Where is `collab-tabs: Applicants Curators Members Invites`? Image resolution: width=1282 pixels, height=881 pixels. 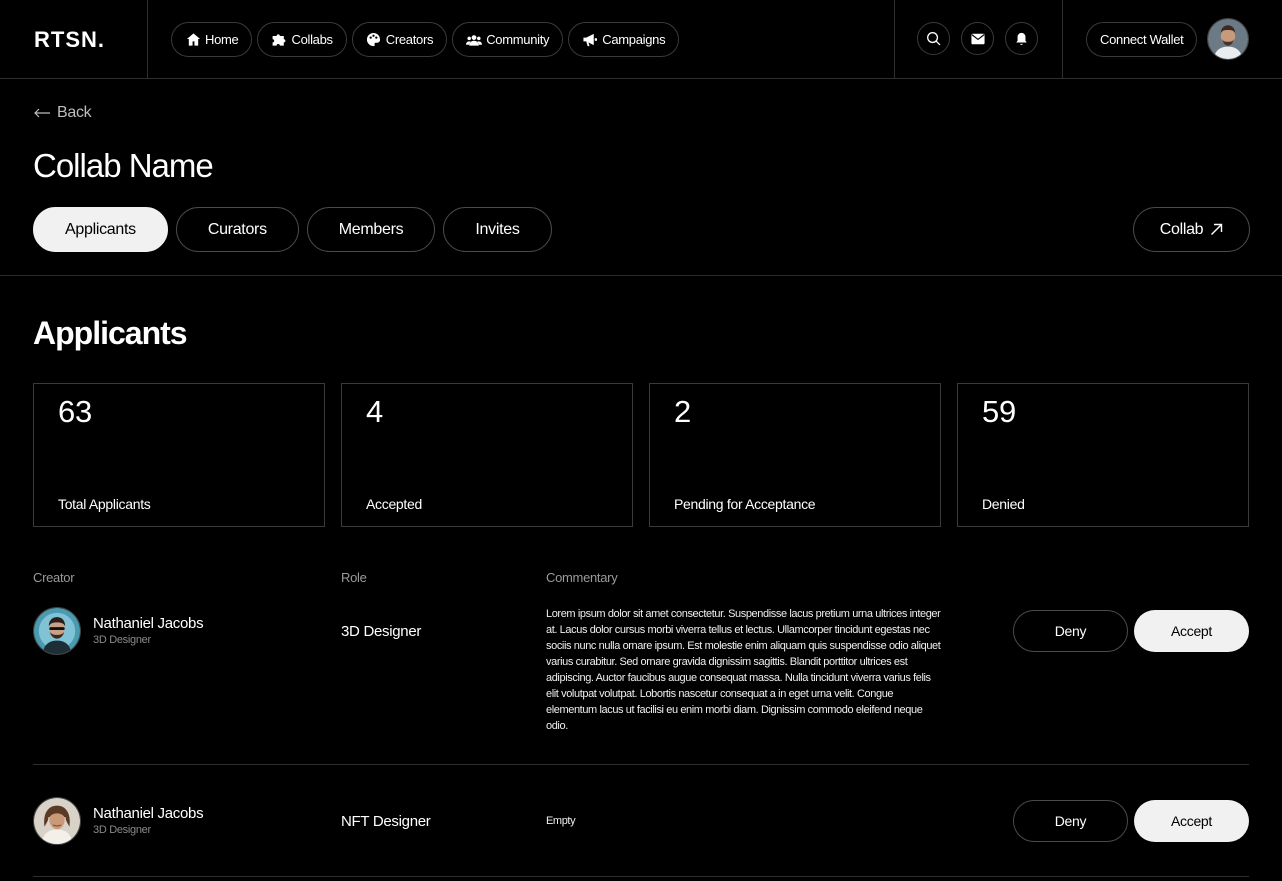
collab-tabs: Applicants Curators Members Invites is located at coordinates (292, 229).